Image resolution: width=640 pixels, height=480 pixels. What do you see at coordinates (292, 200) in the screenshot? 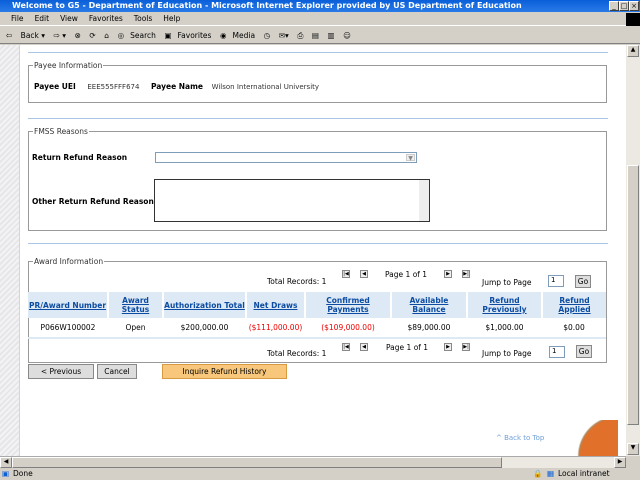
I see `other-return-refund-reason-textarea` at bounding box center [292, 200].